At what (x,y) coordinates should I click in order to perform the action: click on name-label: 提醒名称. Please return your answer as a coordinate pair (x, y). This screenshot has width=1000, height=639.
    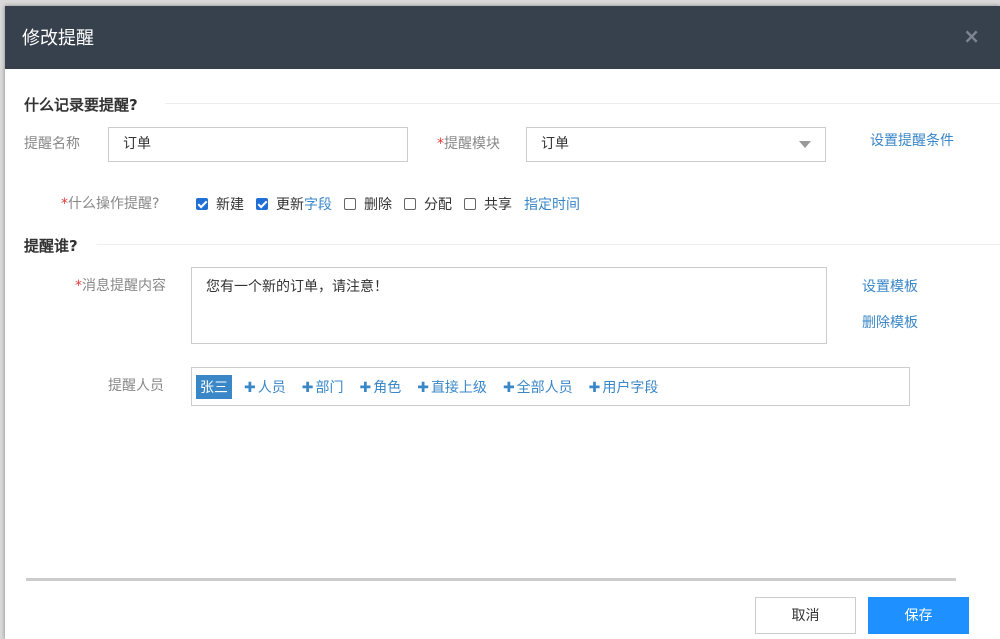
    Looking at the image, I should click on (52, 144).